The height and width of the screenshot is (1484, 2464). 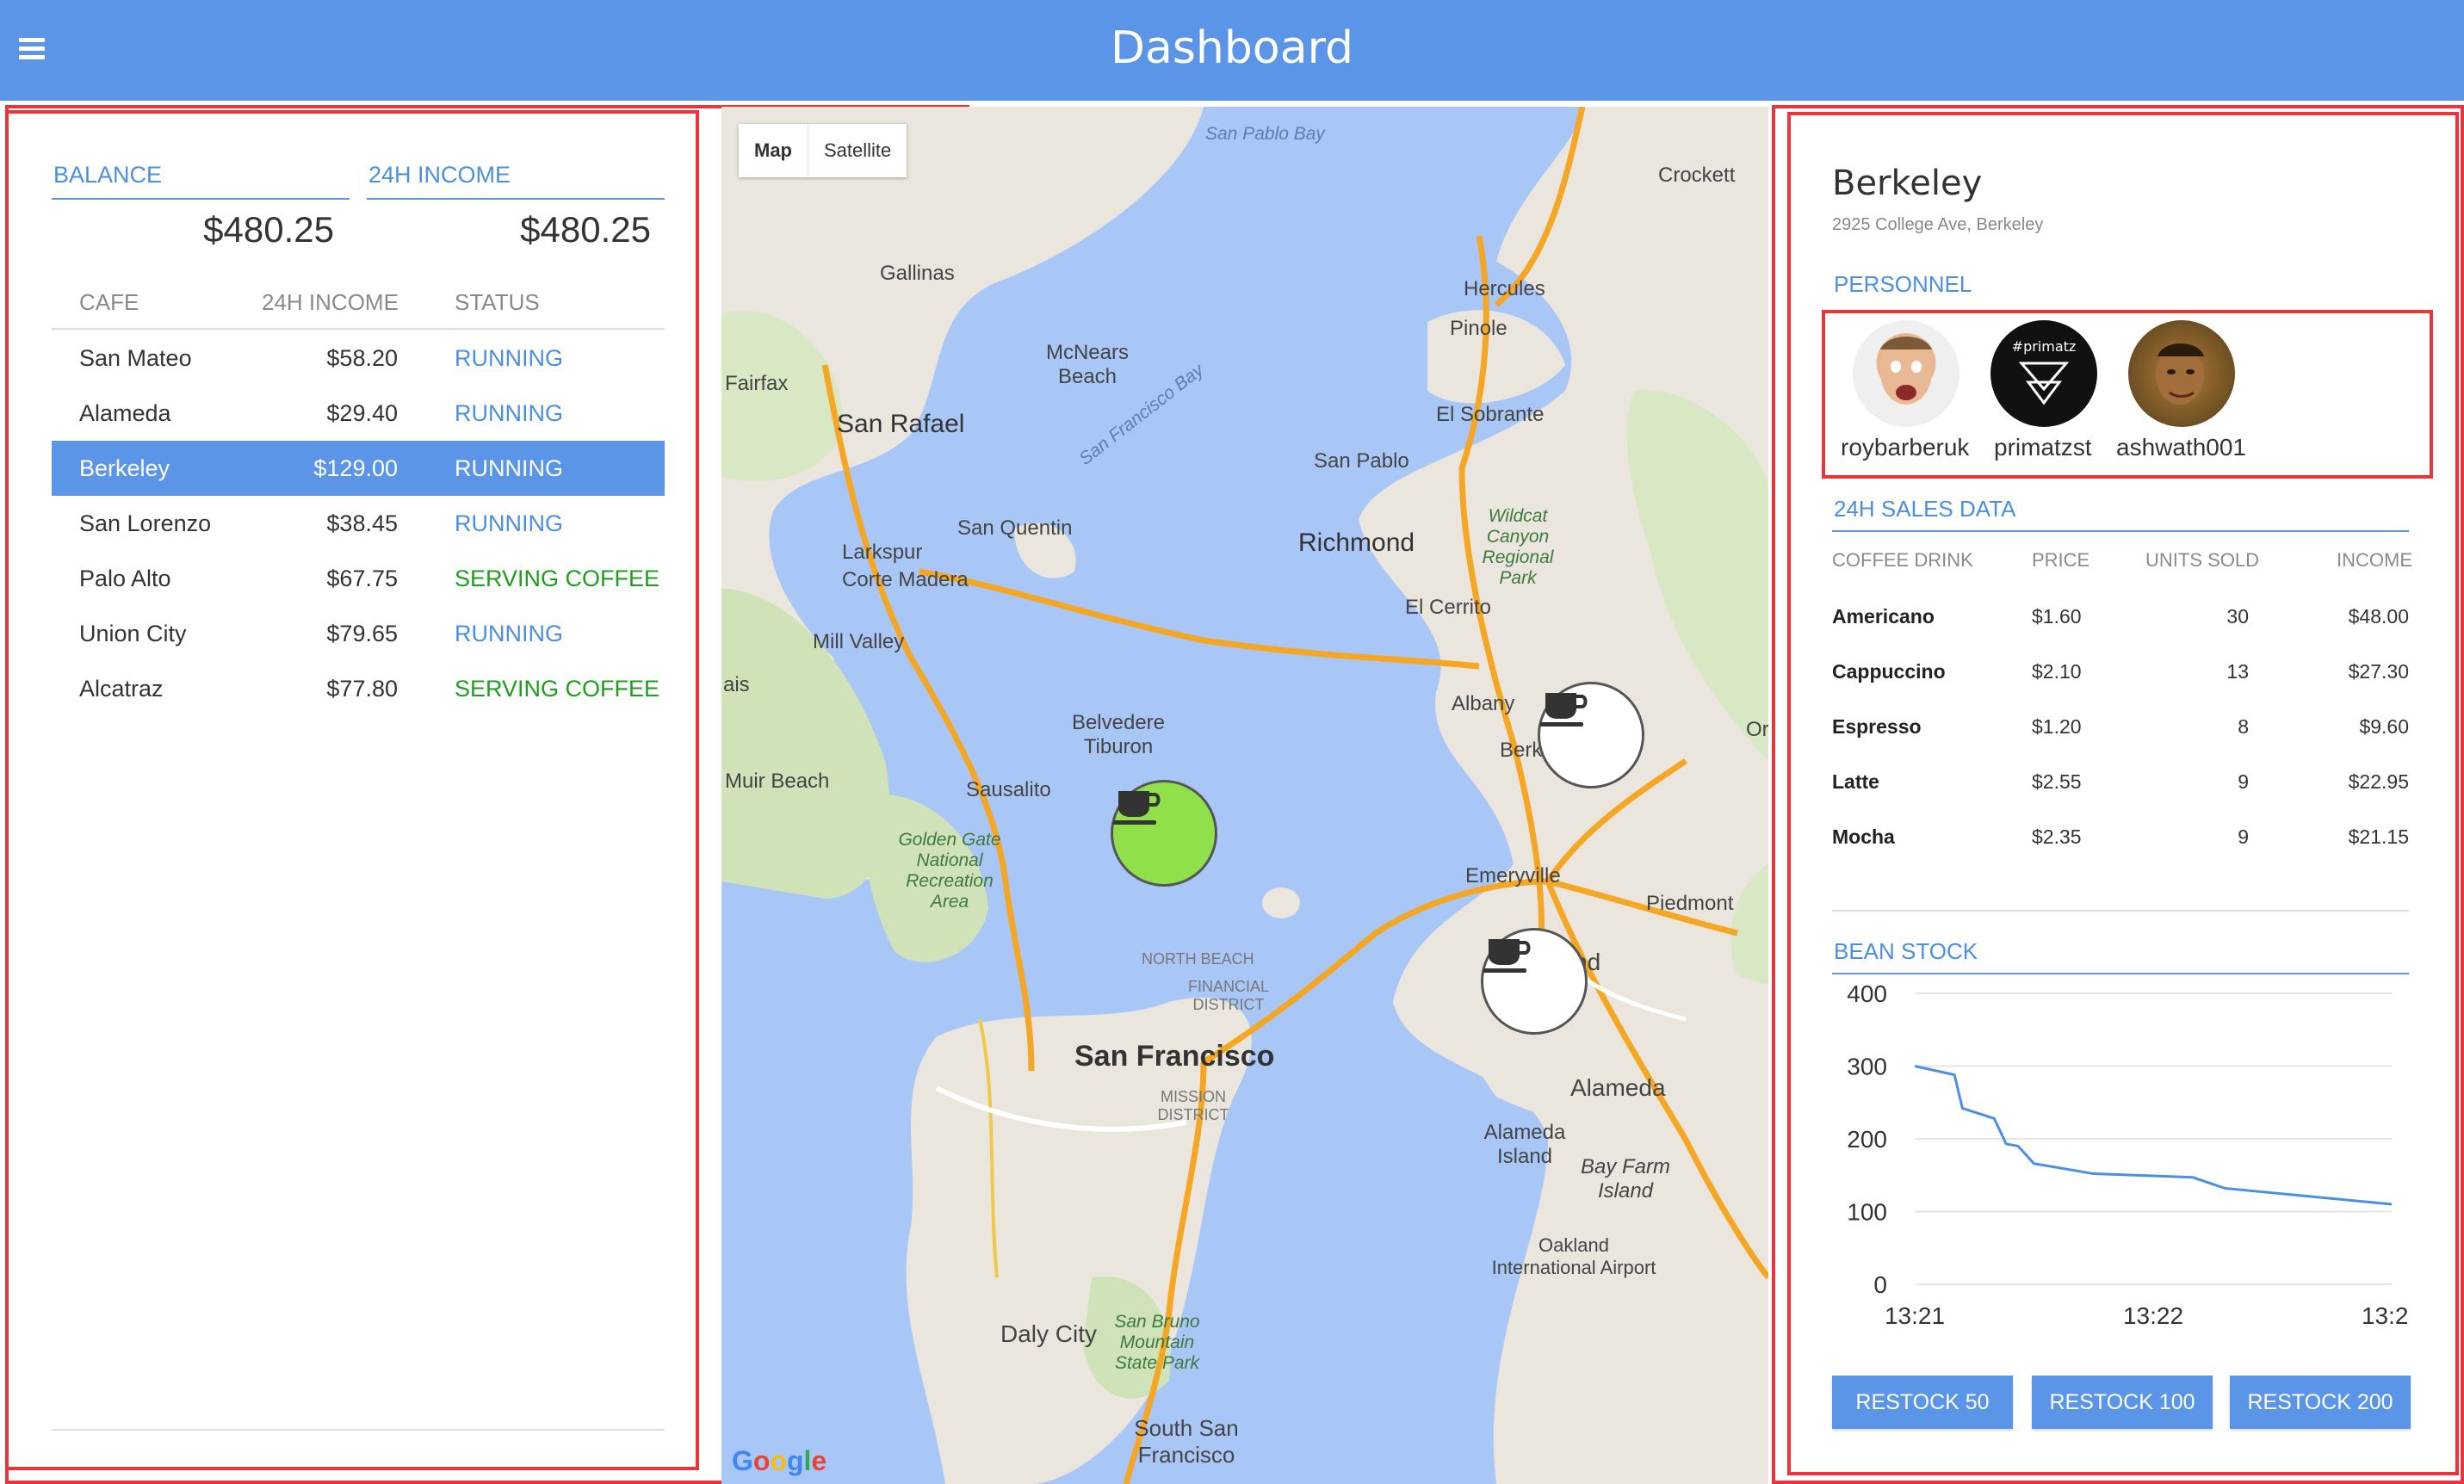 What do you see at coordinates (362, 523) in the screenshot?
I see `cafe-income: $38.45` at bounding box center [362, 523].